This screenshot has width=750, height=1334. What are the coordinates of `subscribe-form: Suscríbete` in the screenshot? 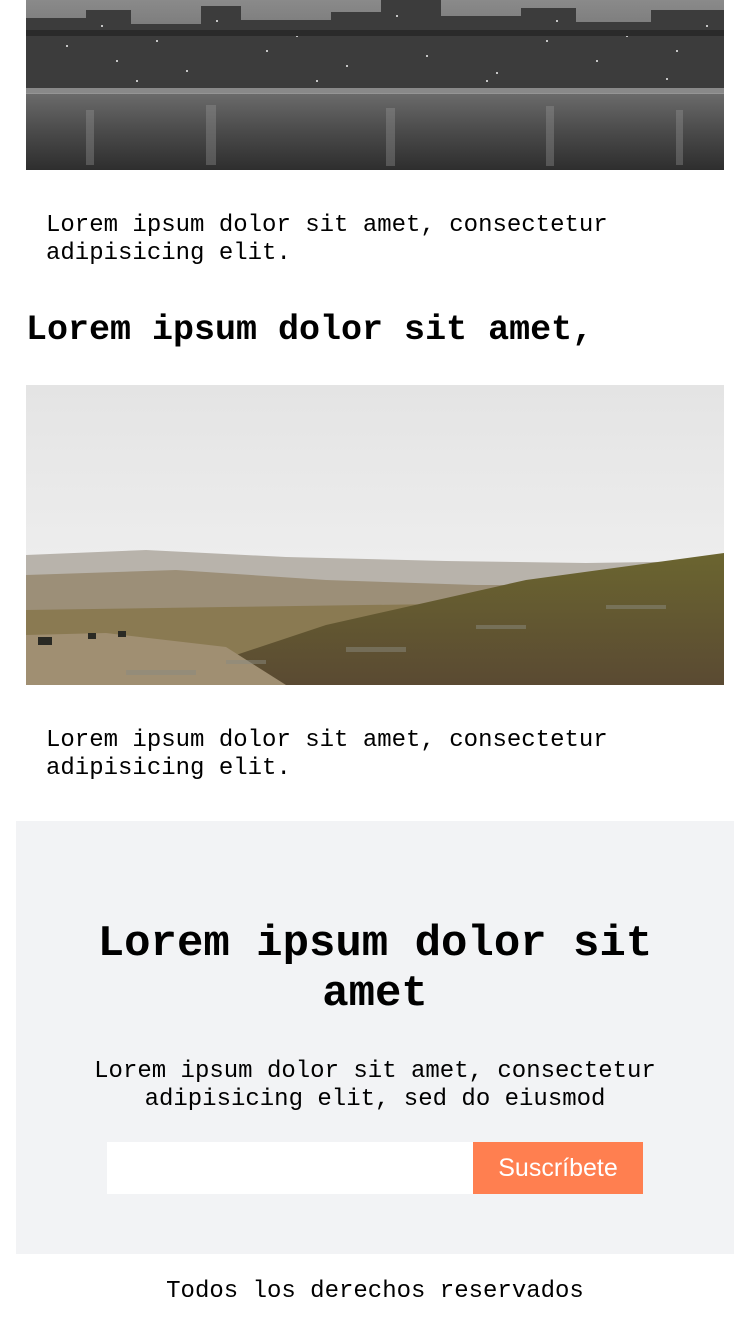 It's located at (375, 1168).